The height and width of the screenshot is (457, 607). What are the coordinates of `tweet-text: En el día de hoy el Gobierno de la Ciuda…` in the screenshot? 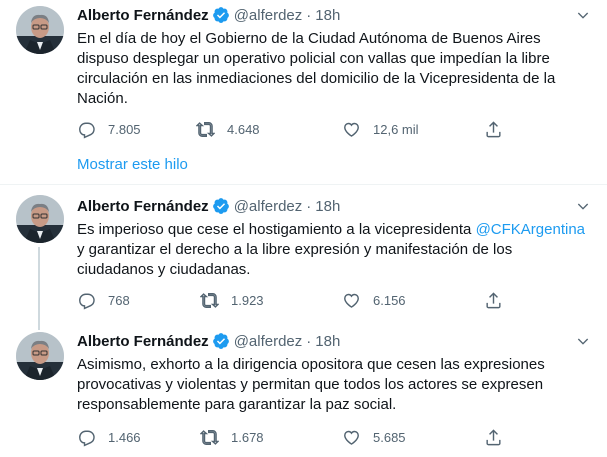 It's located at (316, 68).